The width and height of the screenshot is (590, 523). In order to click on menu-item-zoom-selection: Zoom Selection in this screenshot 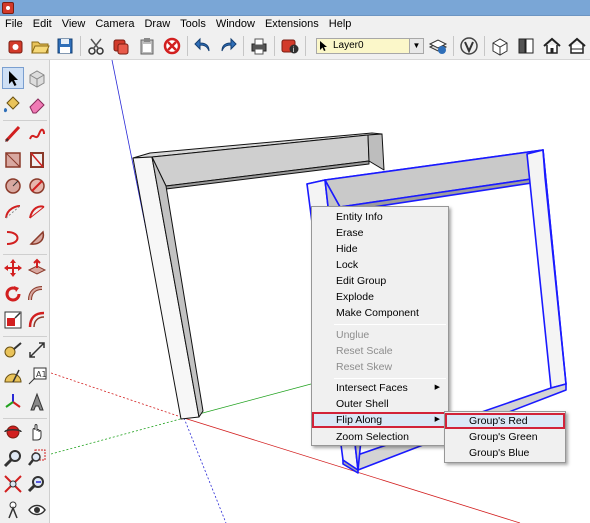, I will do `click(380, 437)`.